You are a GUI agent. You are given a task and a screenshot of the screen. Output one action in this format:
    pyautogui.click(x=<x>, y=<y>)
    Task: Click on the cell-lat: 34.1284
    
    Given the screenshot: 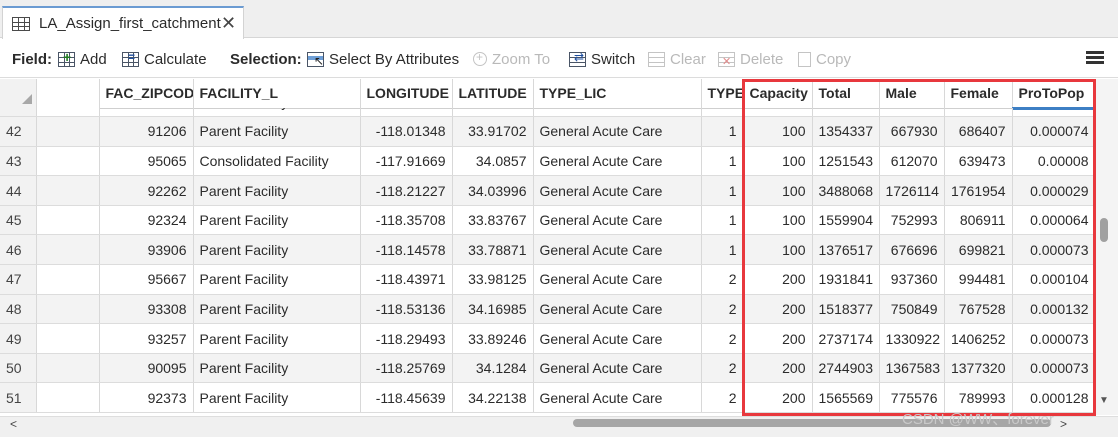 What is the action you would take?
    pyautogui.click(x=493, y=368)
    